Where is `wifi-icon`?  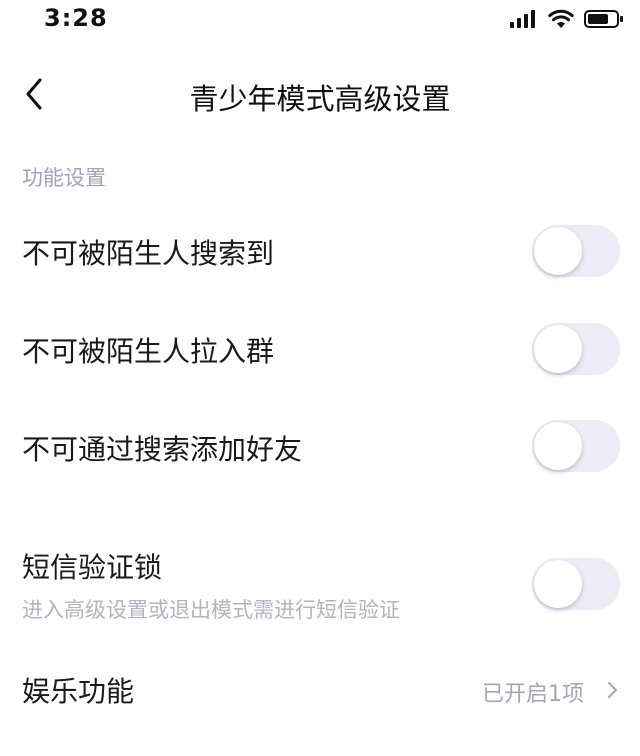
wifi-icon is located at coordinates (561, 18).